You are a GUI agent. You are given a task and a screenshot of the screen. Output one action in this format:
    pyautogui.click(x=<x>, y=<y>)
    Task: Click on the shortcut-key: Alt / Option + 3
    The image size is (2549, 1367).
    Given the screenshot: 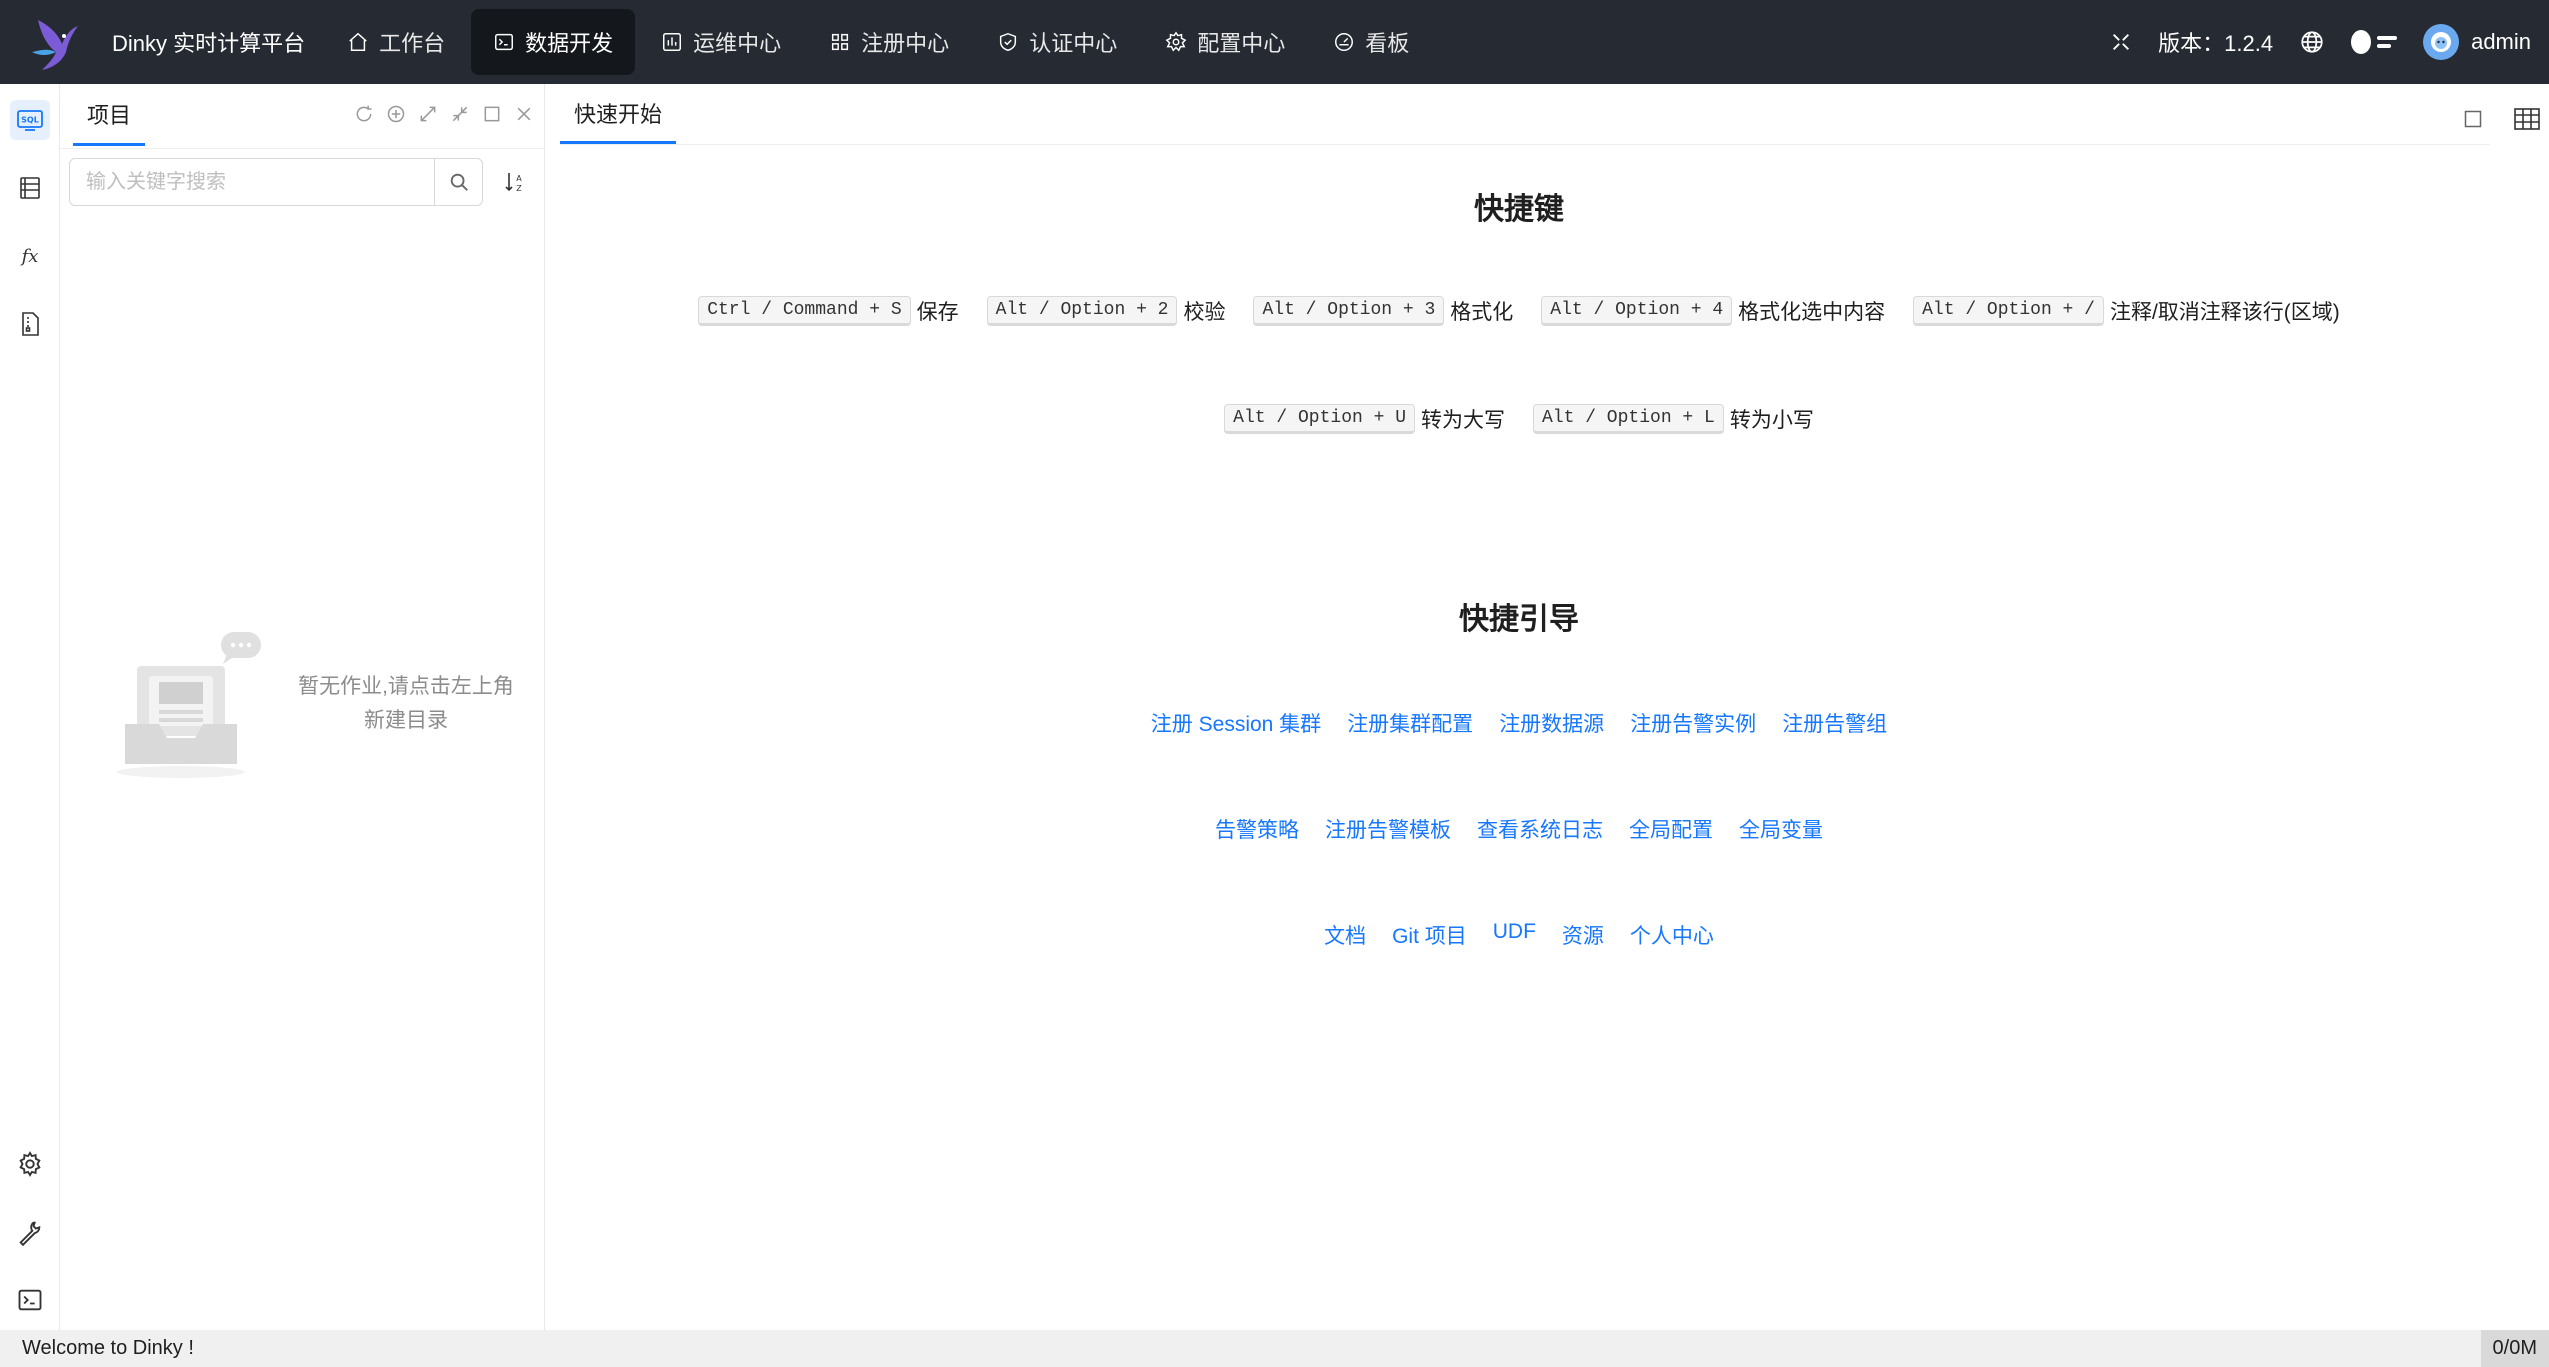 What is the action you would take?
    pyautogui.click(x=1349, y=311)
    